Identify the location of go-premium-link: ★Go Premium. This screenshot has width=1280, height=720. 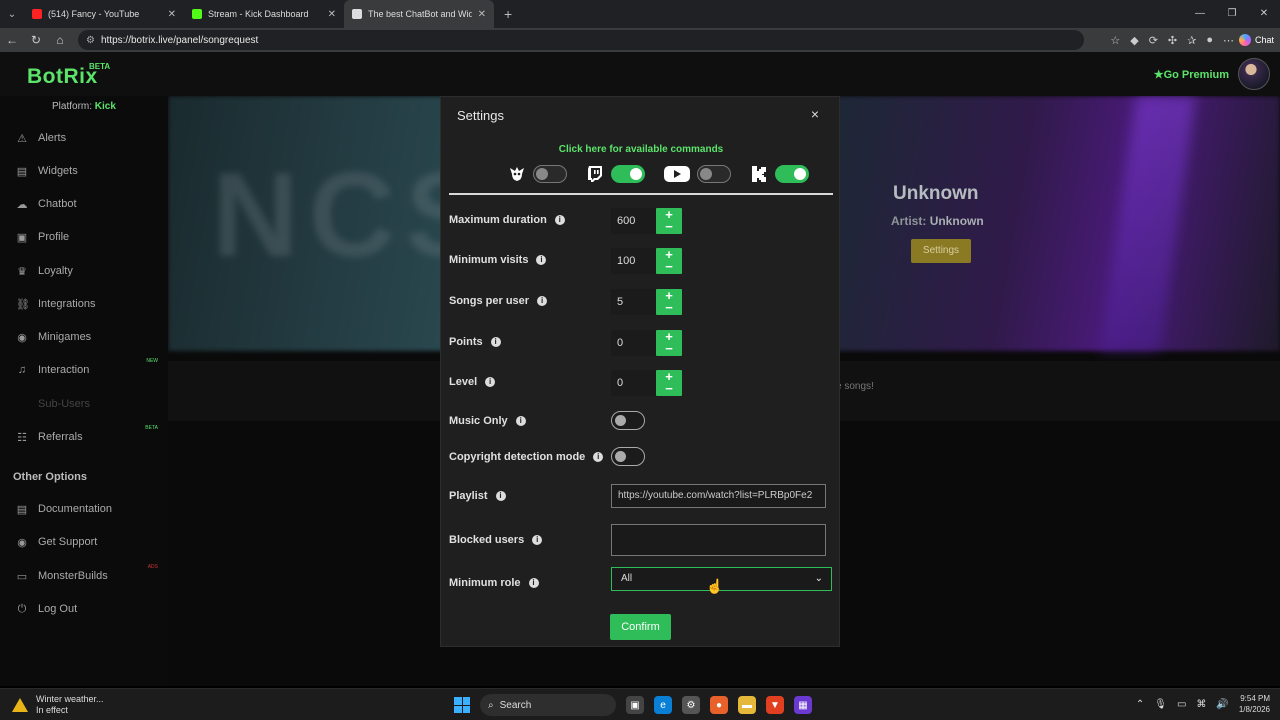
(1191, 74).